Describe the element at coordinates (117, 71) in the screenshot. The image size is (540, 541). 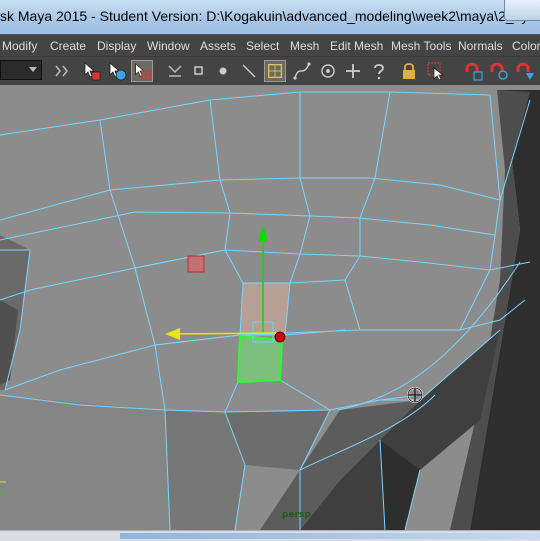
I see `select-by-object-type-icon` at that location.